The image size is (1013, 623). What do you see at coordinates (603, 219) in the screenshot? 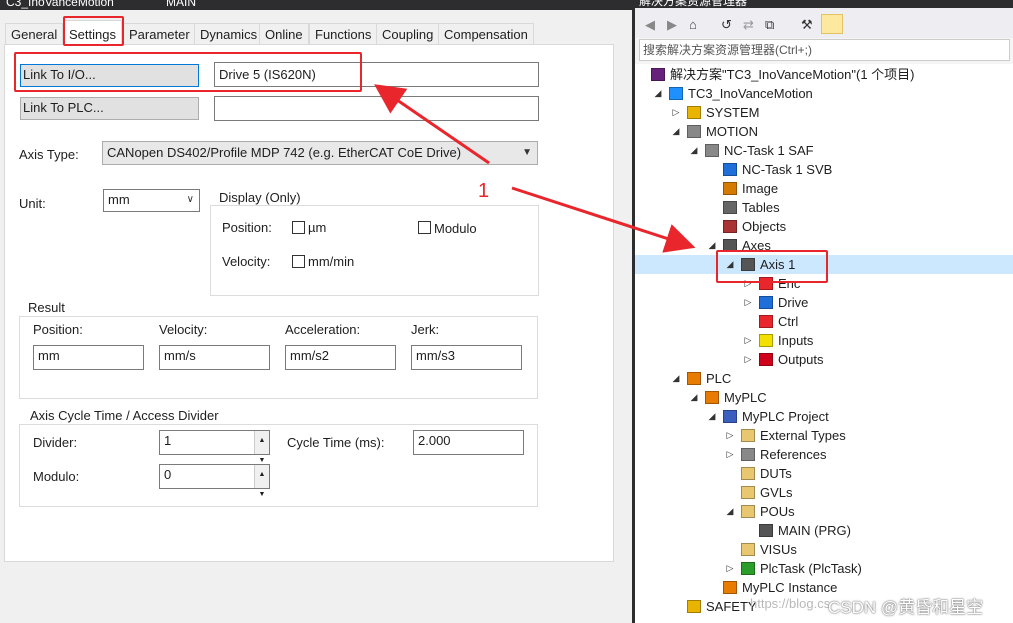
I see `arrow-to-axis1` at bounding box center [603, 219].